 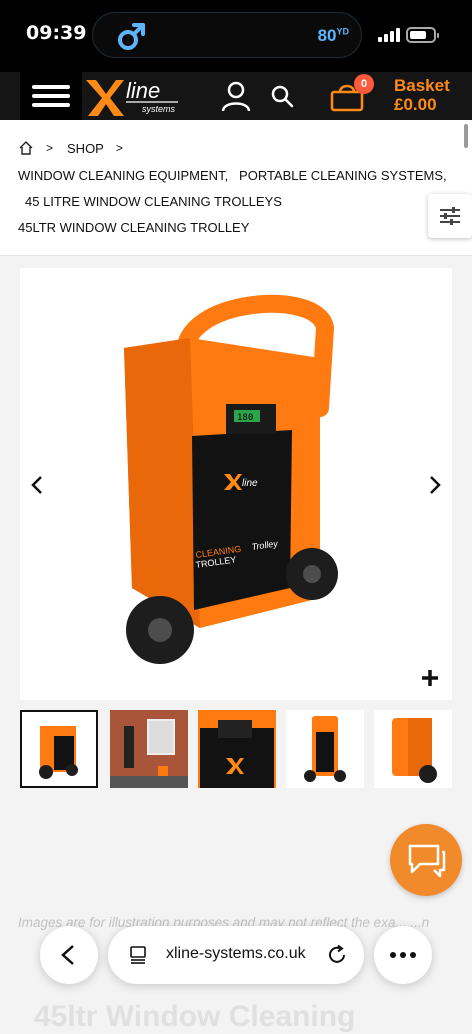 I want to click on breadcrumb-portable-systems: PORTABLE CLEANING SYSTEMS,, so click(x=343, y=175).